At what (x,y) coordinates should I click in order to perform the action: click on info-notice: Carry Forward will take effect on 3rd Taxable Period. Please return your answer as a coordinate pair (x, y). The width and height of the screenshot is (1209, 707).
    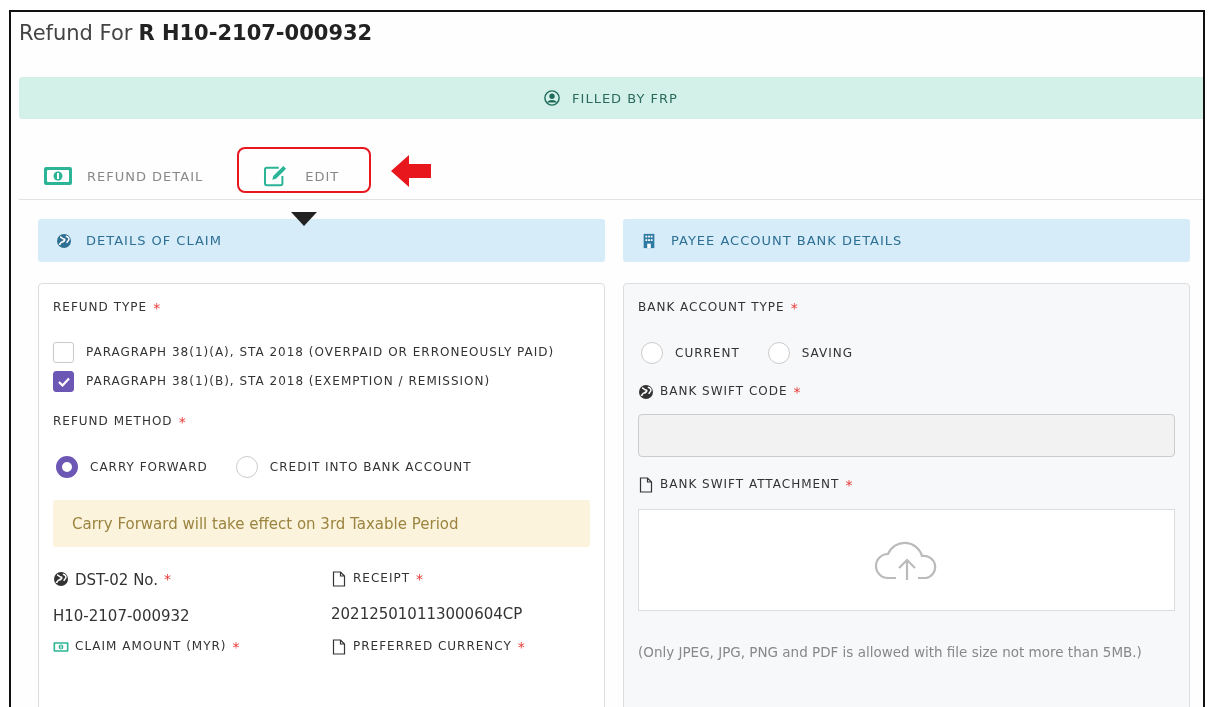
    Looking at the image, I should click on (321, 523).